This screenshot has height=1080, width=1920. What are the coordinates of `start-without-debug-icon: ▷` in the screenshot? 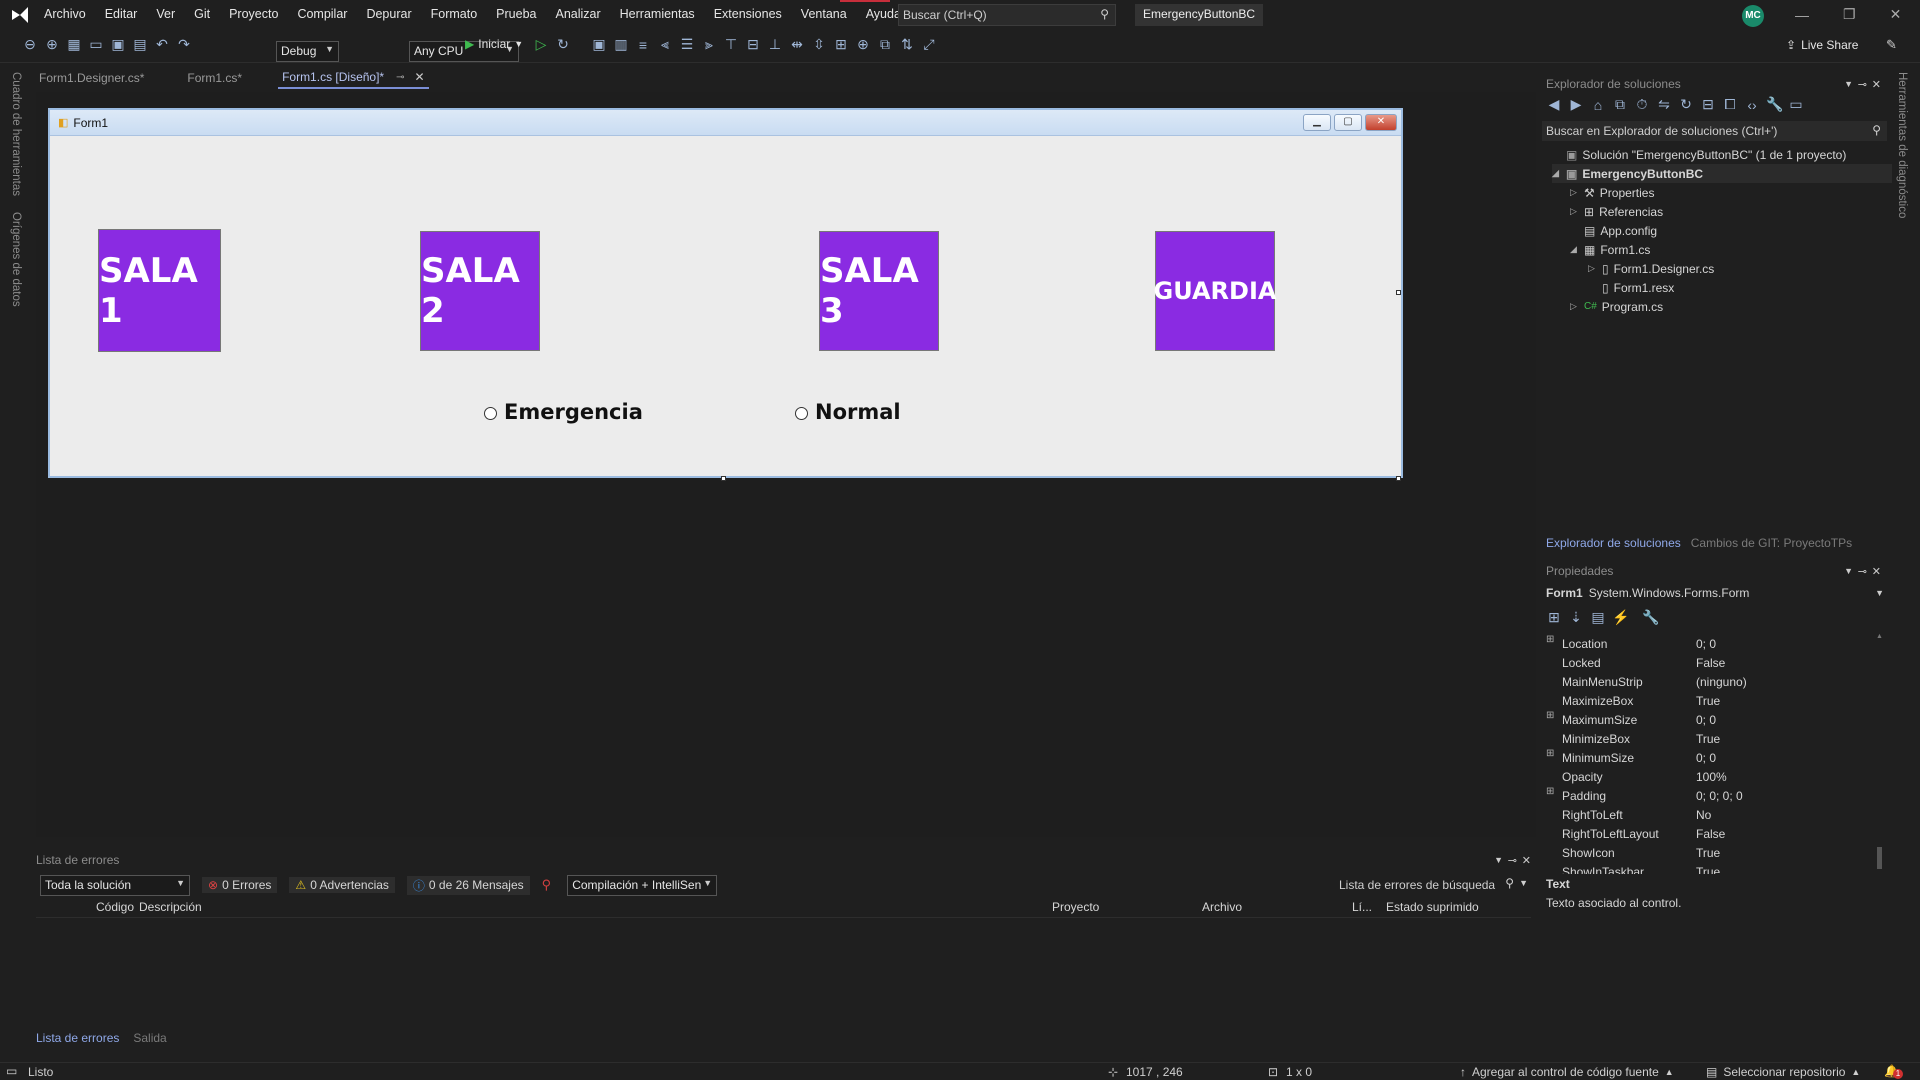 It's located at (541, 44).